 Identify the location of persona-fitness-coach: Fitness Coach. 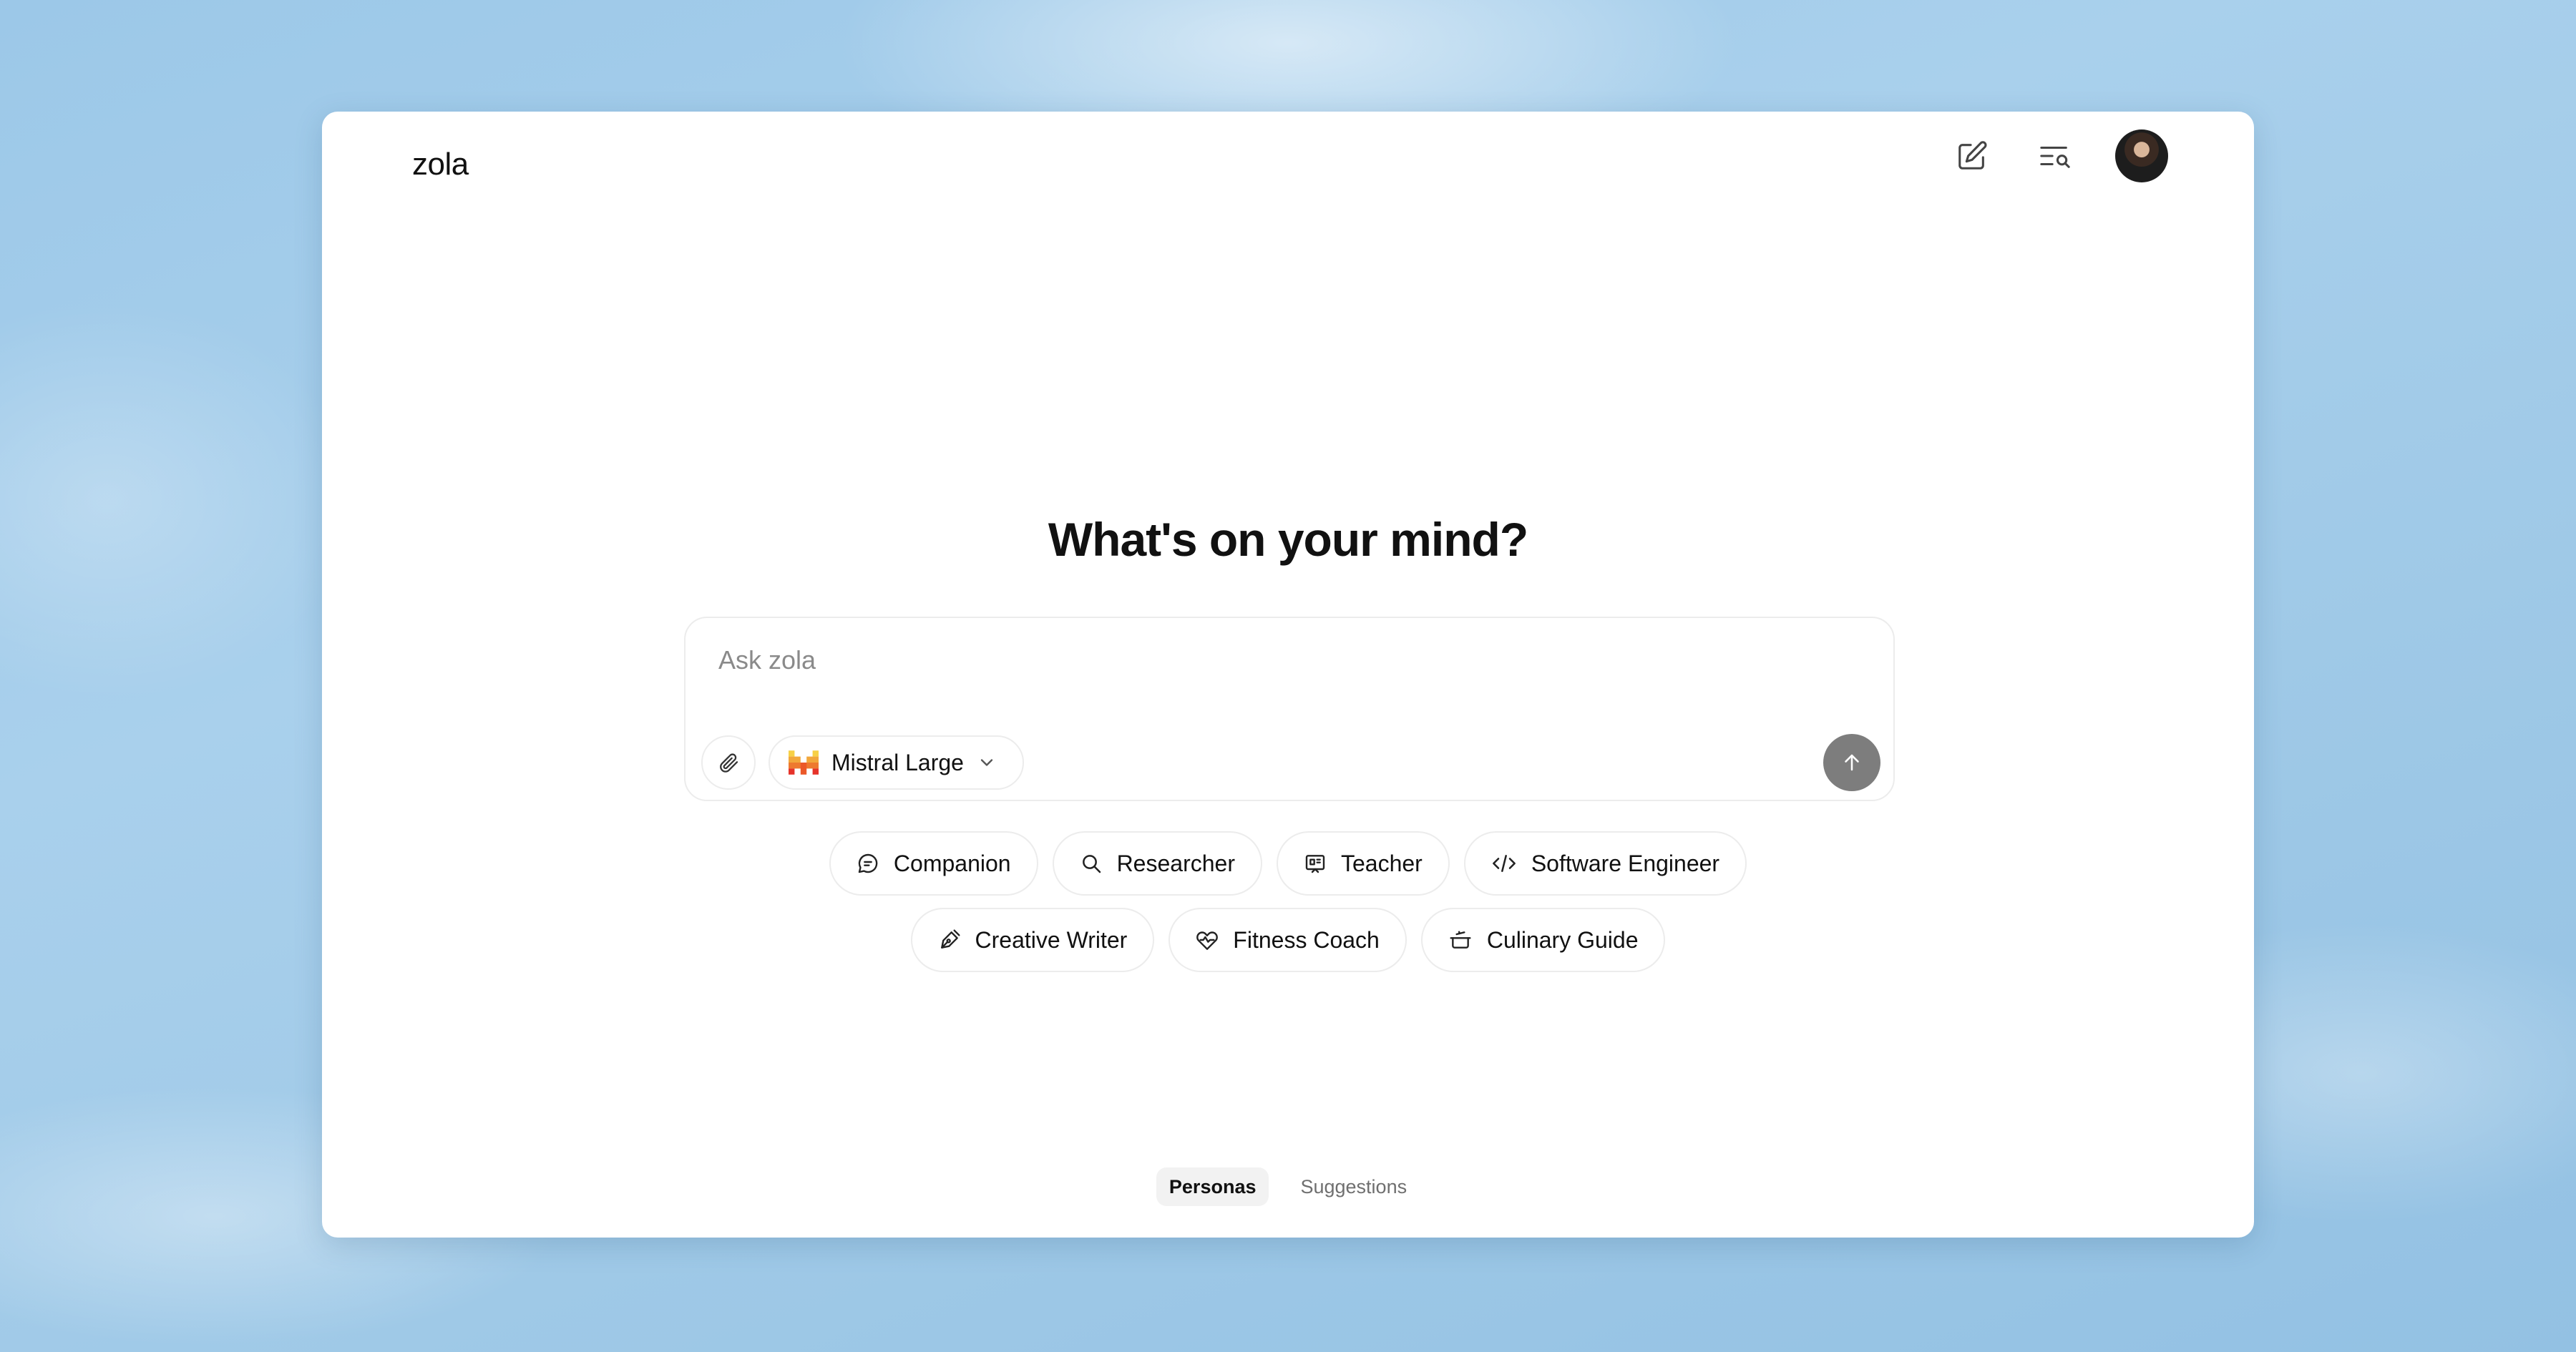
(1288, 940).